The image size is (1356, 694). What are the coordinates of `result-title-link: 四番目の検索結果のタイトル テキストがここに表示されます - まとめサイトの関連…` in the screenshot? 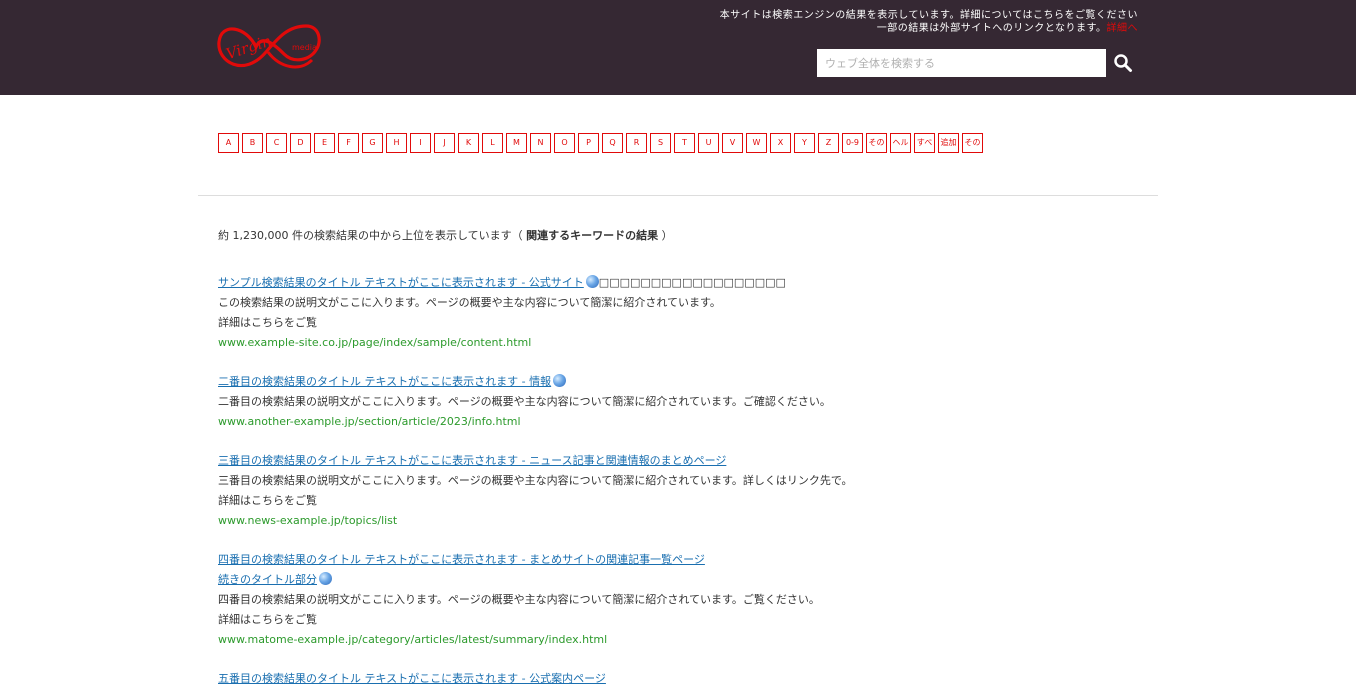 It's located at (461, 559).